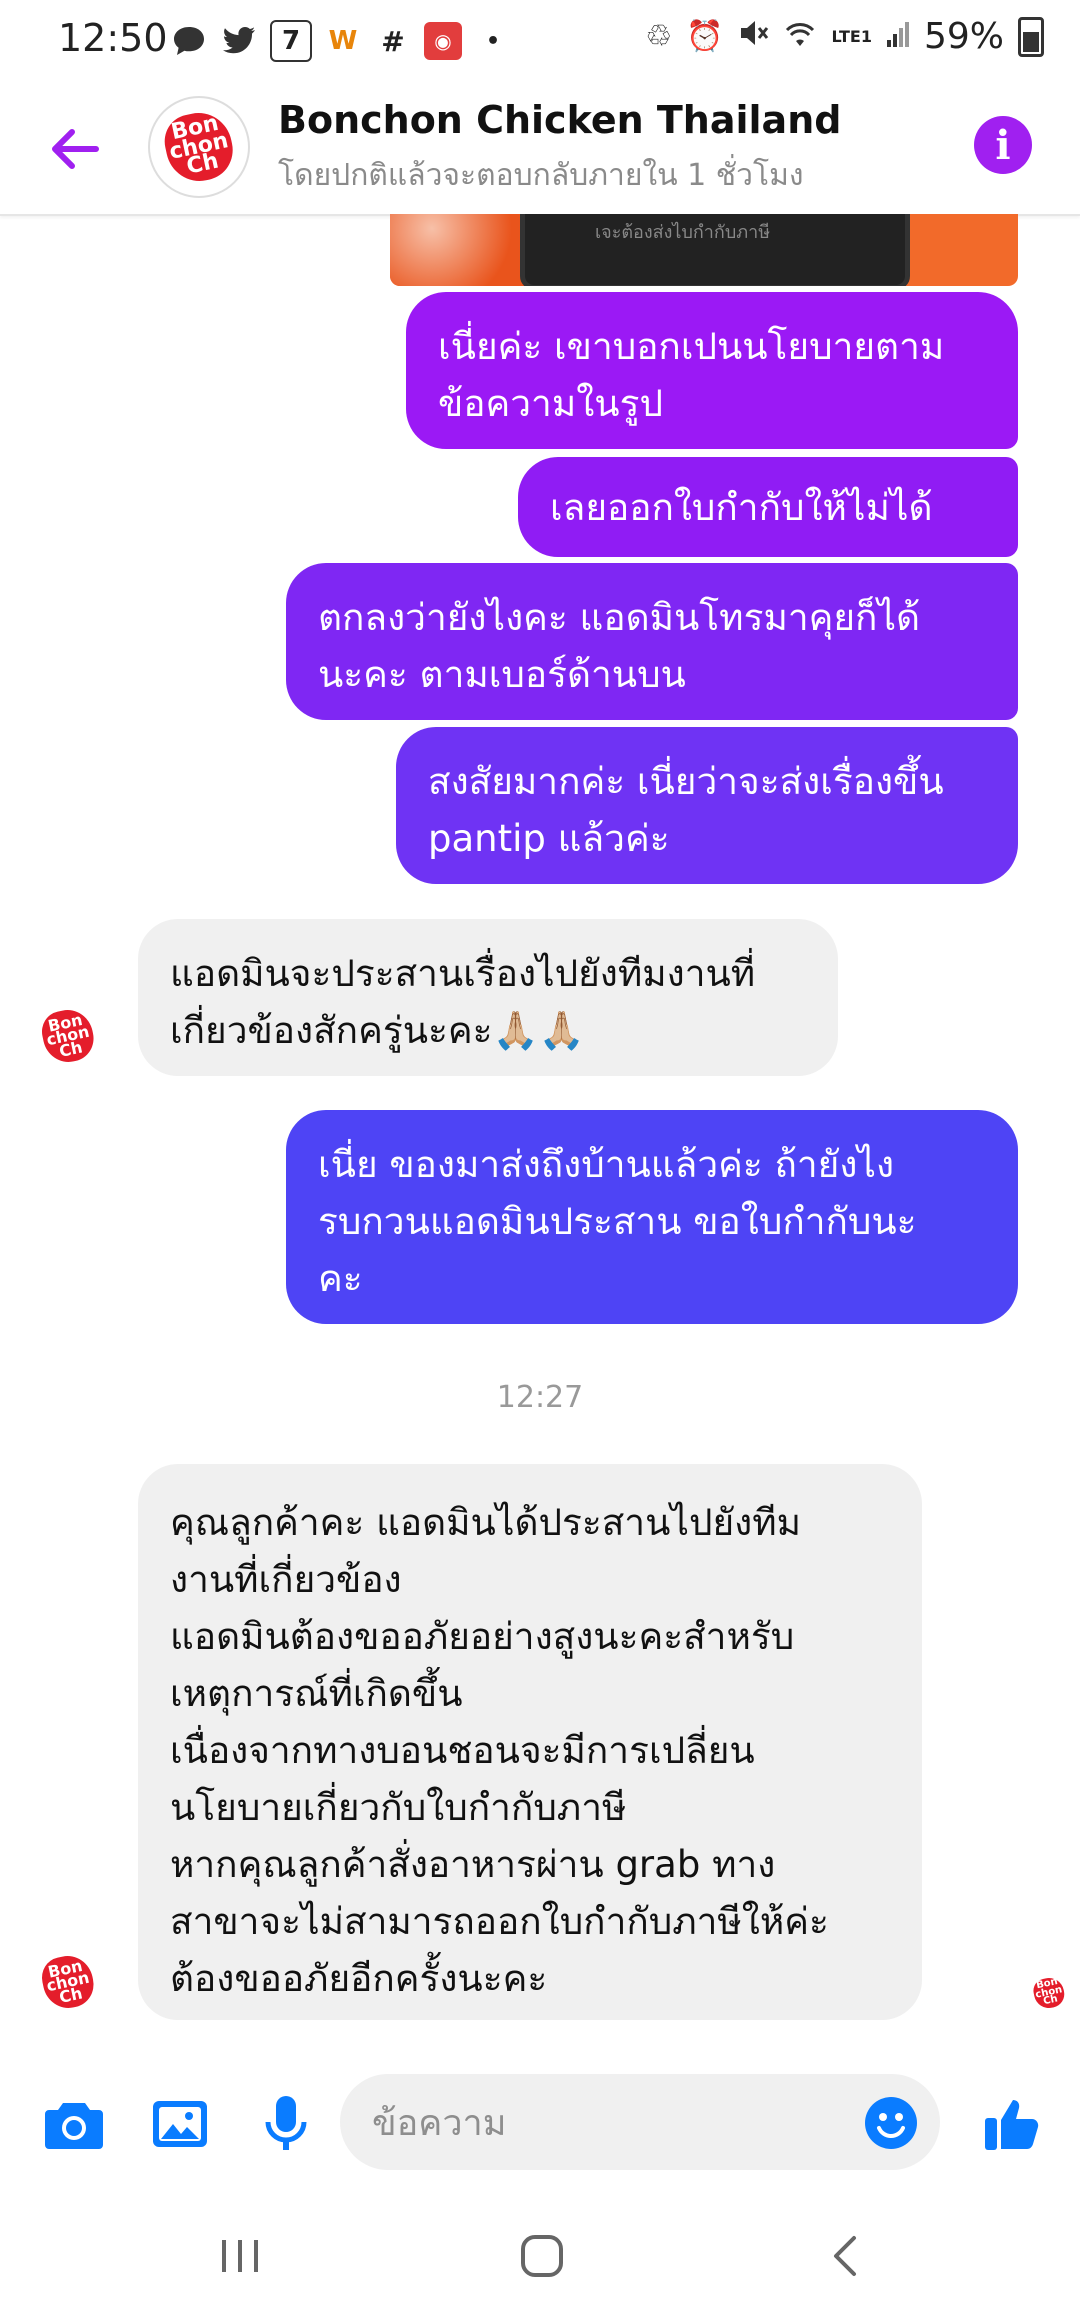 Image resolution: width=1080 pixels, height=2316 pixels. I want to click on response-time-text: โดยปกติแล้วจะตอบกลับภายใน 1 ชั่วโมง, so click(541, 175).